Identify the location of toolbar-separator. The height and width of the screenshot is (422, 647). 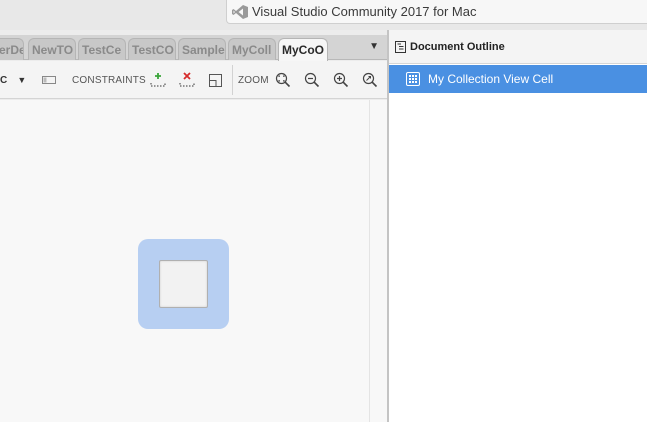
(232, 80).